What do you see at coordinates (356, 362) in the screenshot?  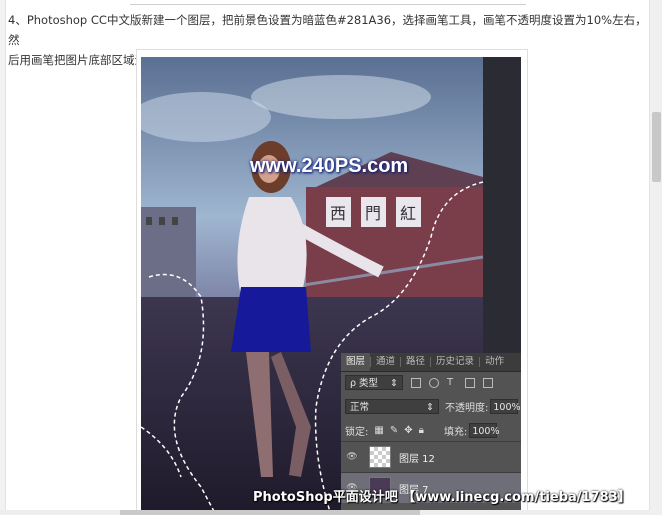 I see `tab-layers: 图层` at bounding box center [356, 362].